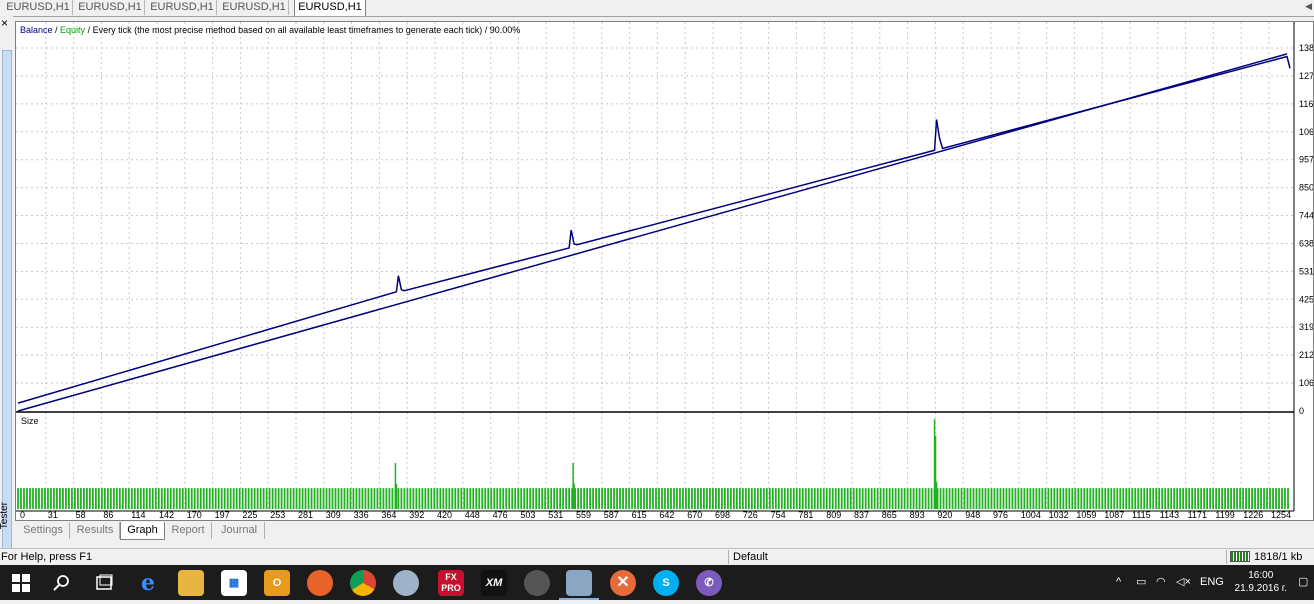 This screenshot has height=604, width=1314. What do you see at coordinates (62, 583) in the screenshot?
I see `search-icon` at bounding box center [62, 583].